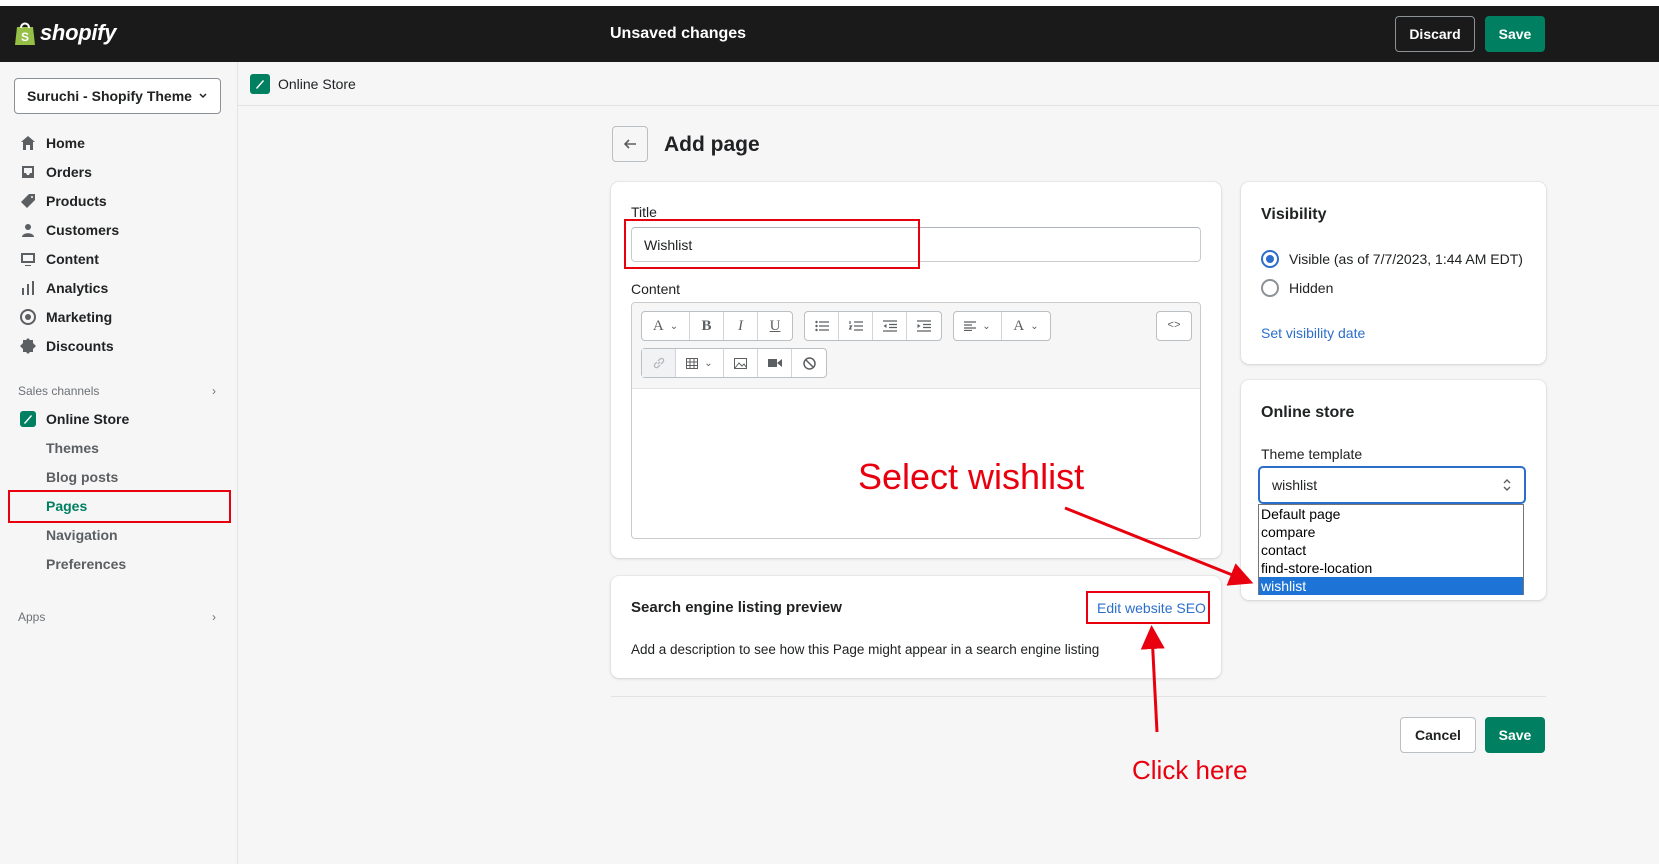 The image size is (1659, 864). Describe the element at coordinates (916, 346) in the screenshot. I see `editor-toolbar: A ⌄ B I U ⌄ A ⌄ <> ⌄` at that location.